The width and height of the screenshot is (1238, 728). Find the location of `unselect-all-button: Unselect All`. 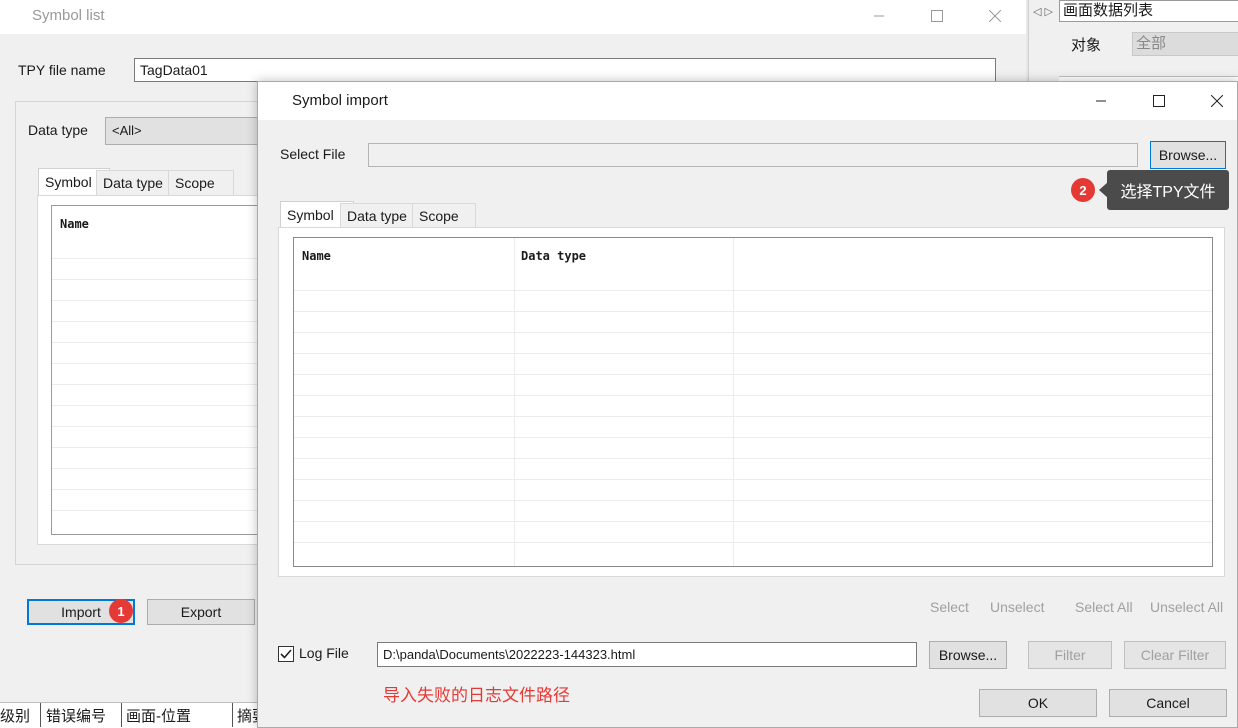

unselect-all-button: Unselect All is located at coordinates (1186, 607).